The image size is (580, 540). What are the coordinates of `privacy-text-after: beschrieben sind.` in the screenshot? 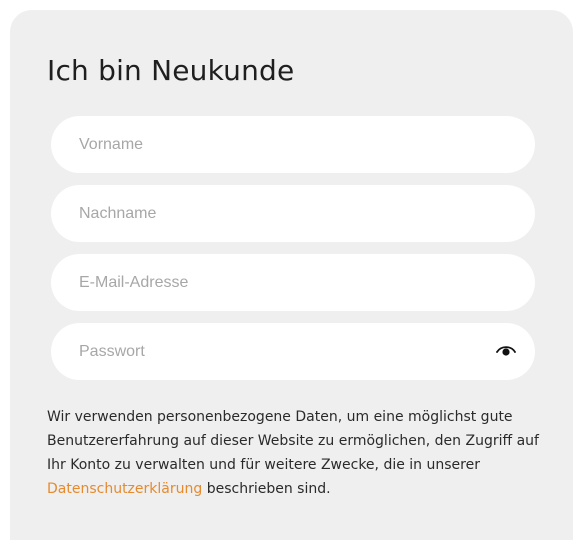 It's located at (266, 489).